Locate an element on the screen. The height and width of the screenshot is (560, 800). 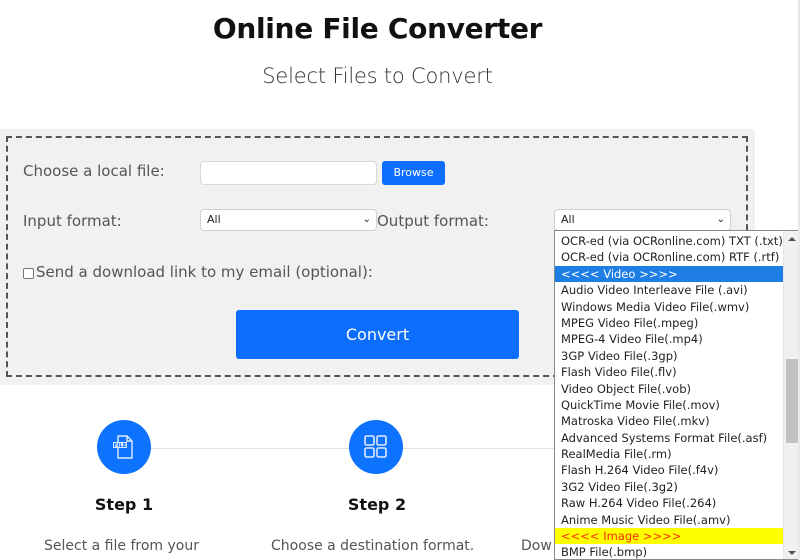
output-format-select: All ⌄ is located at coordinates (642, 220).